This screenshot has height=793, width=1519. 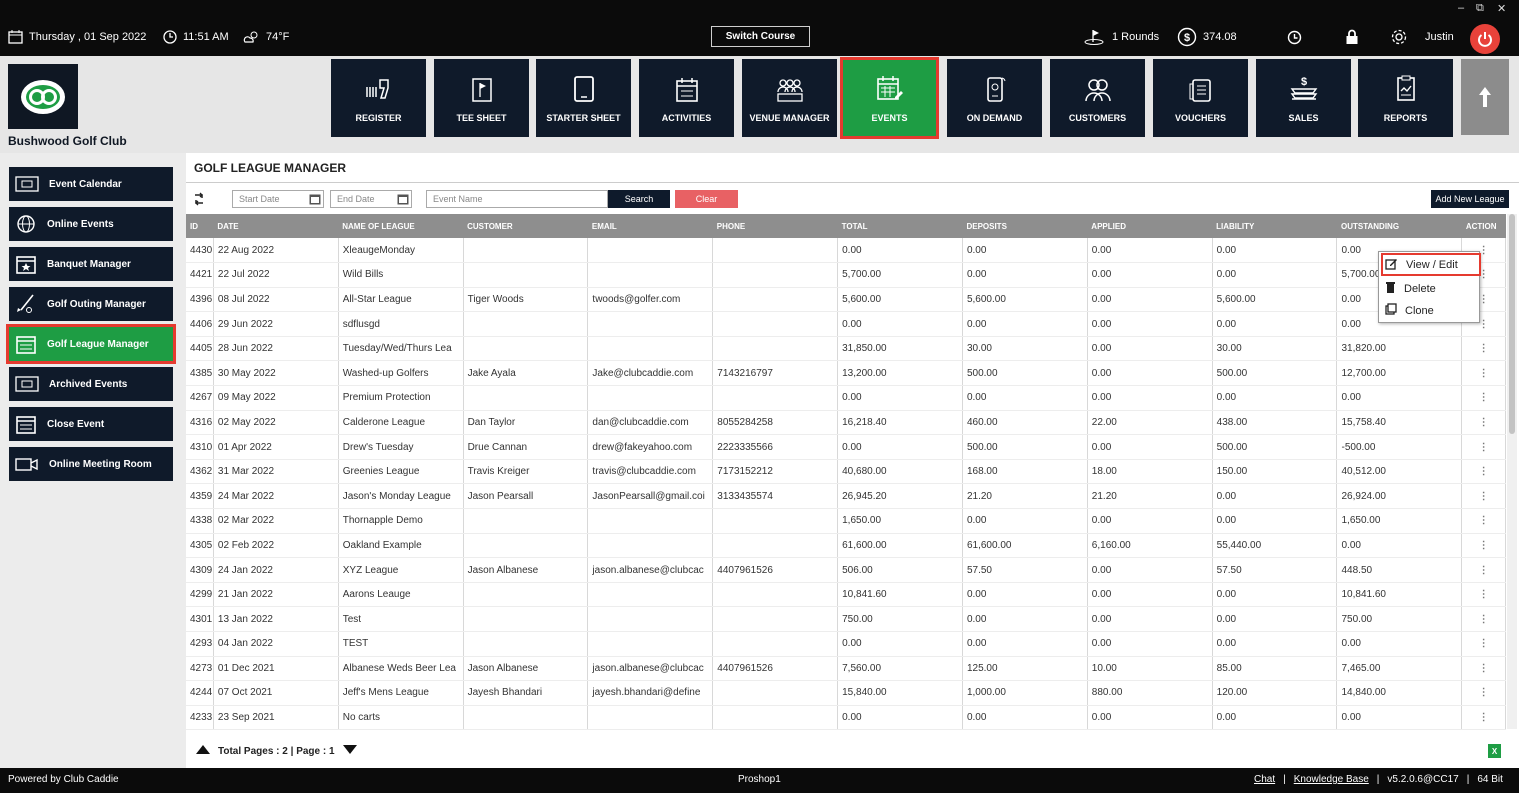 What do you see at coordinates (276, 226) in the screenshot?
I see `column-header: DATE` at bounding box center [276, 226].